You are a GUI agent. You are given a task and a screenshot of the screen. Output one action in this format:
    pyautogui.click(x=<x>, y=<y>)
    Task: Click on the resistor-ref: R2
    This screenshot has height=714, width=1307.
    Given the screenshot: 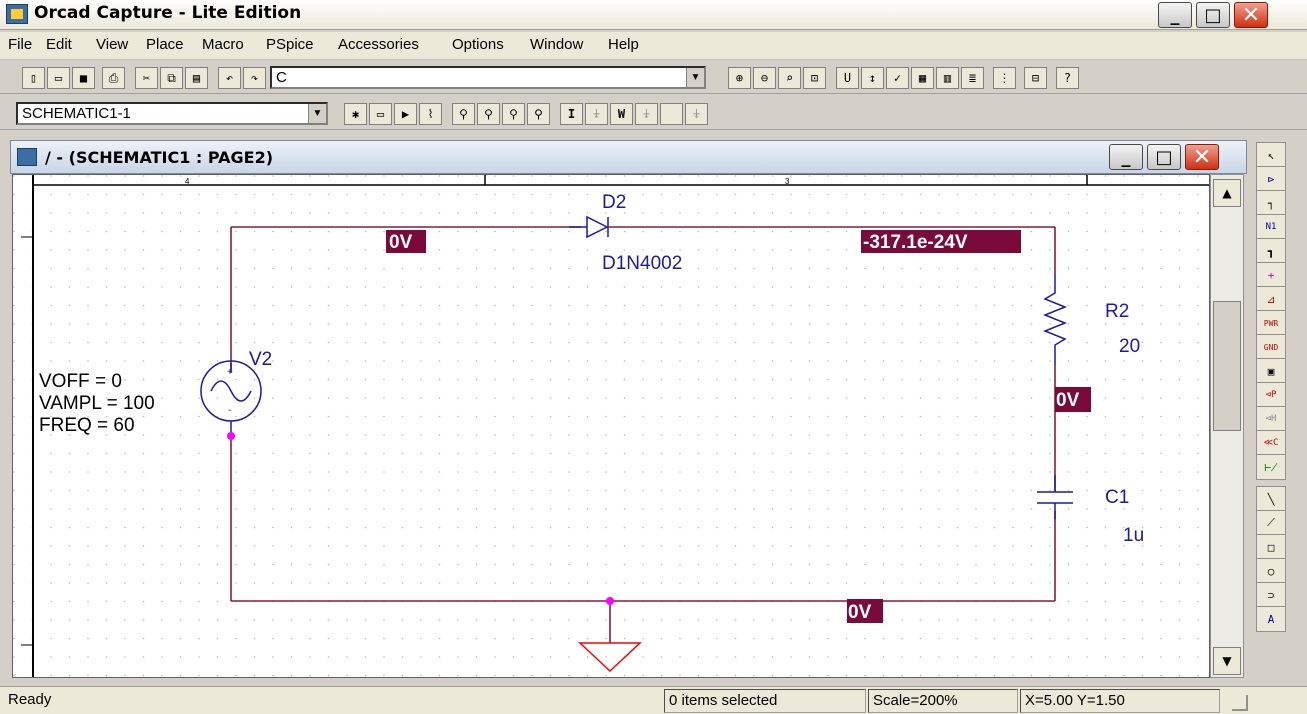 What is the action you would take?
    pyautogui.click(x=1117, y=311)
    